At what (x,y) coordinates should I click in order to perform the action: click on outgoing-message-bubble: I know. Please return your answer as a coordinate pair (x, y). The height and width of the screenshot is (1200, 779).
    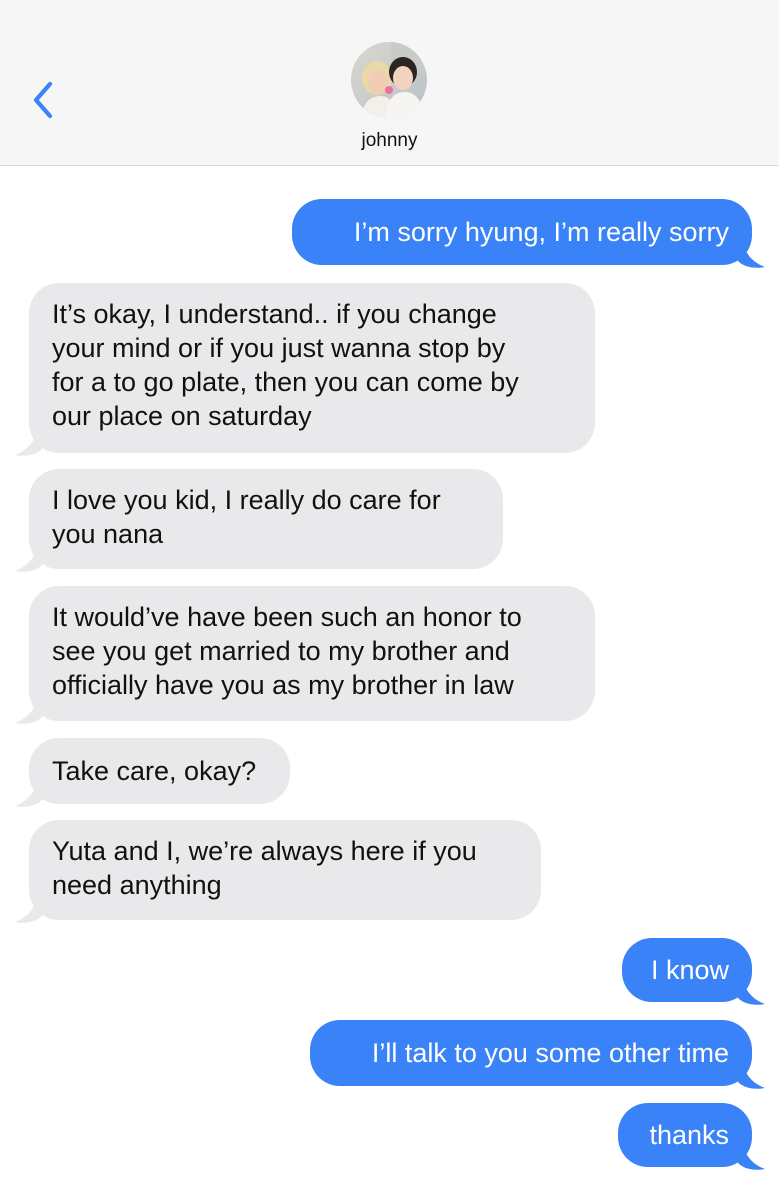
    Looking at the image, I should click on (687, 970).